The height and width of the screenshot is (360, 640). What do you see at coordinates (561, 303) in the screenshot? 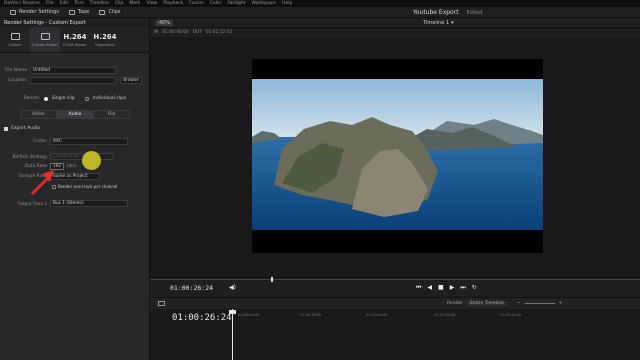
I see `zoom-in-icon: +` at bounding box center [561, 303].